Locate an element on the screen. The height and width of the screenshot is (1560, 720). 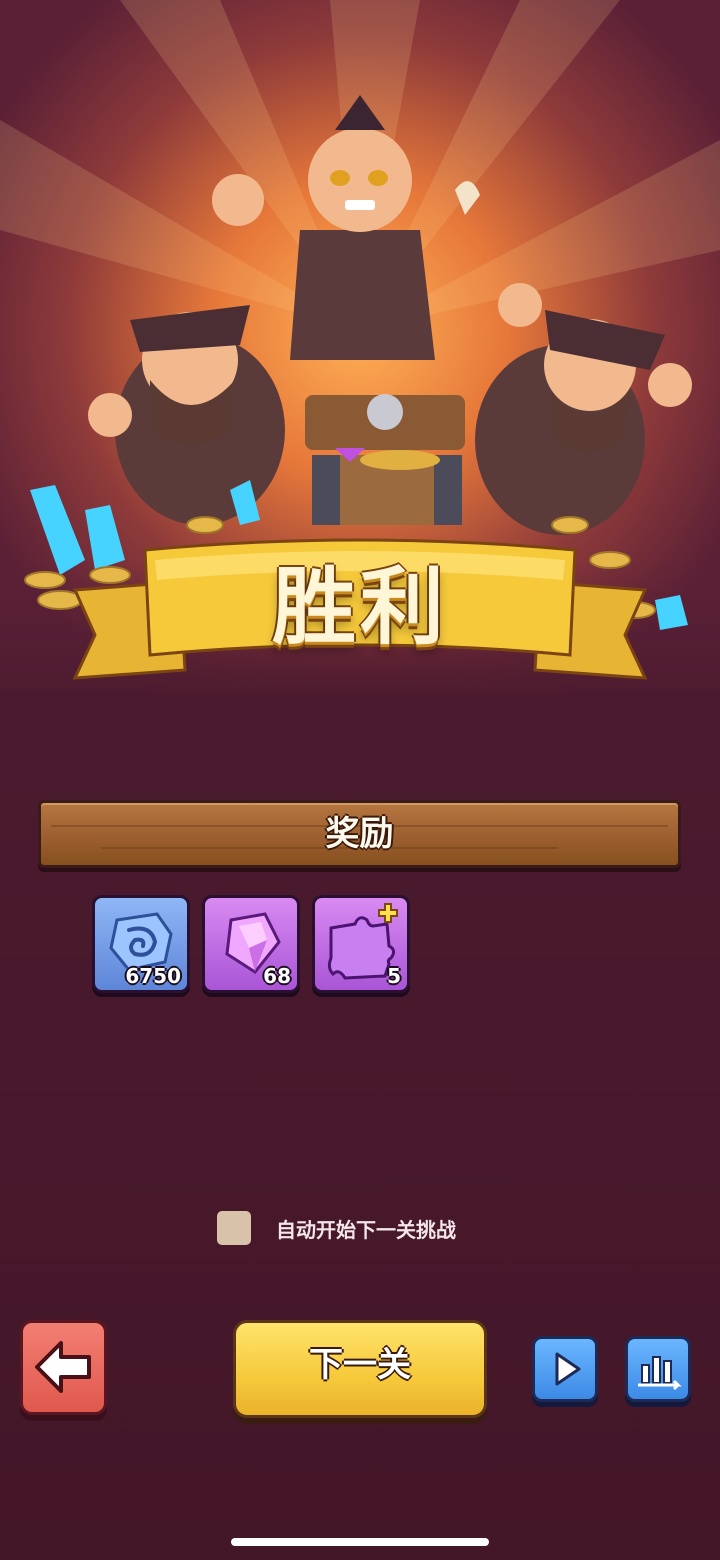
rewards-header: 奖励 is located at coordinates (359, 834).